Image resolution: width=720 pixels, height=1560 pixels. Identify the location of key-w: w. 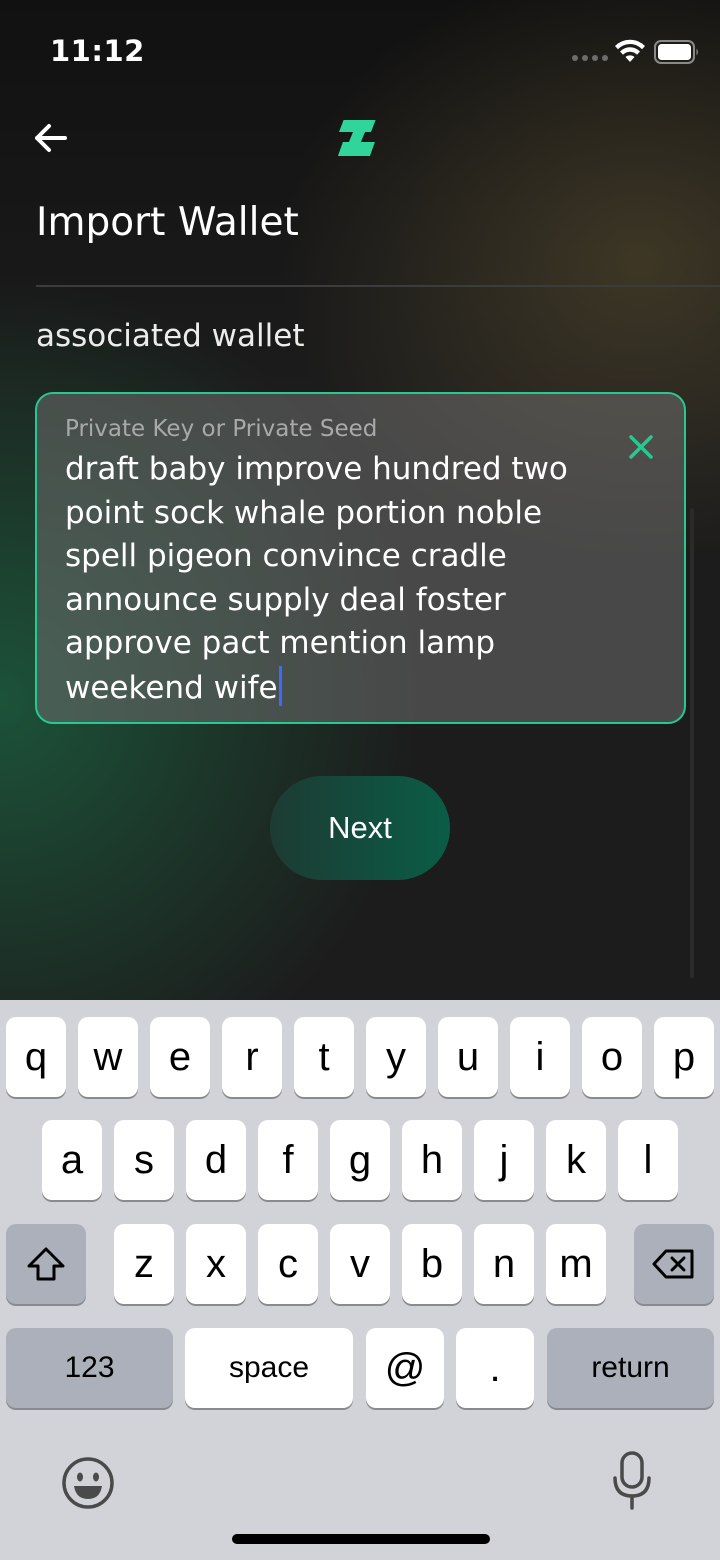
(108, 1057).